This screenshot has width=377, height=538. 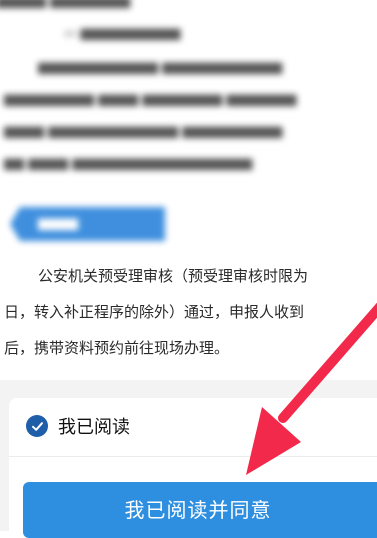 What do you see at coordinates (154, 312) in the screenshot?
I see `paragraph-line-2: 日，转入补正程序的除外）通过，申报人收到` at bounding box center [154, 312].